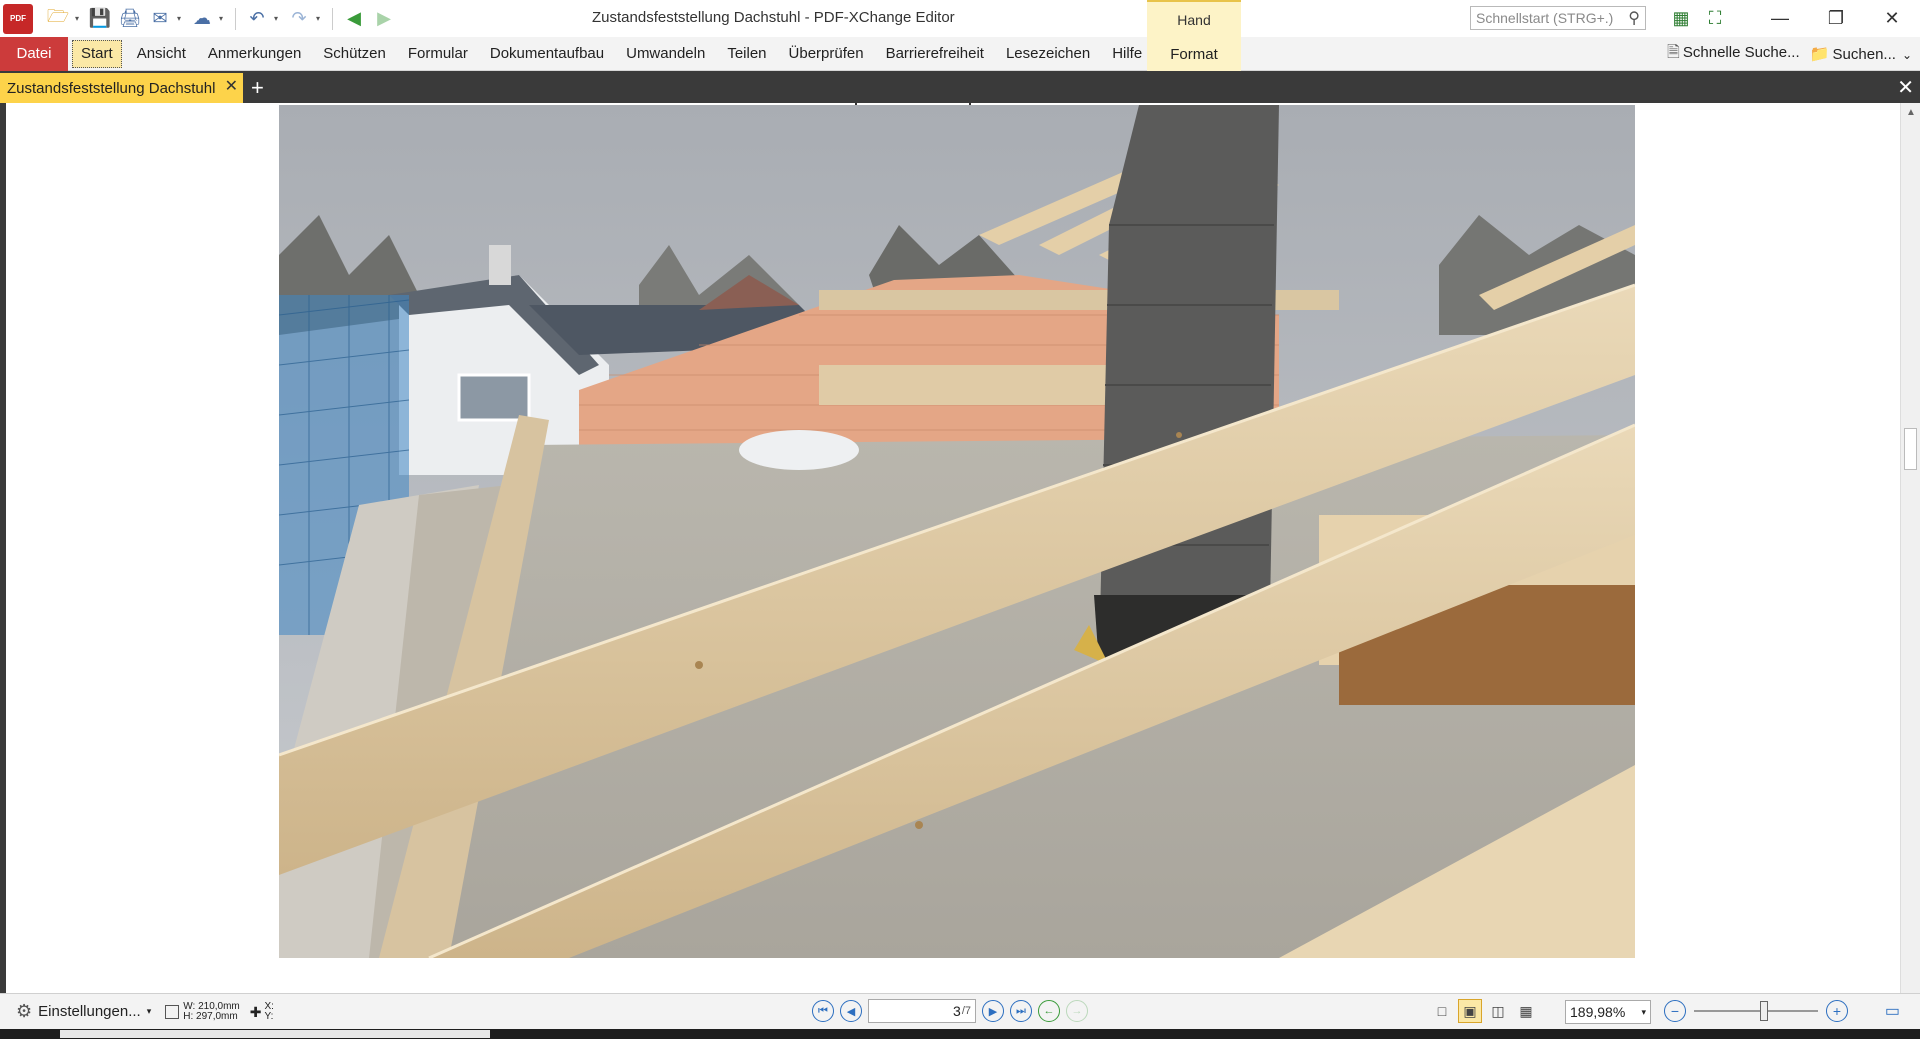 The width and height of the screenshot is (1920, 1039). I want to click on two-page-continuous-icon: ▦, so click(1526, 1011).